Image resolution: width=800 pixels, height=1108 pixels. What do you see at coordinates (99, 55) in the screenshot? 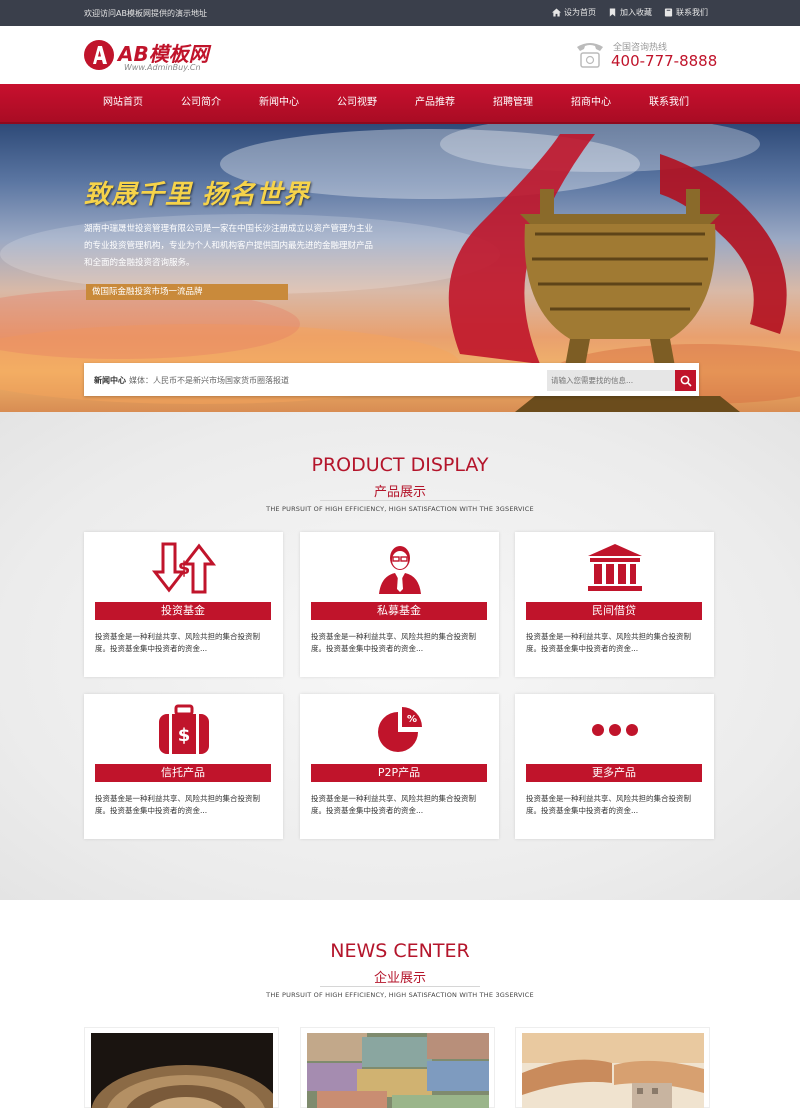
I see `logo-a-icon` at bounding box center [99, 55].